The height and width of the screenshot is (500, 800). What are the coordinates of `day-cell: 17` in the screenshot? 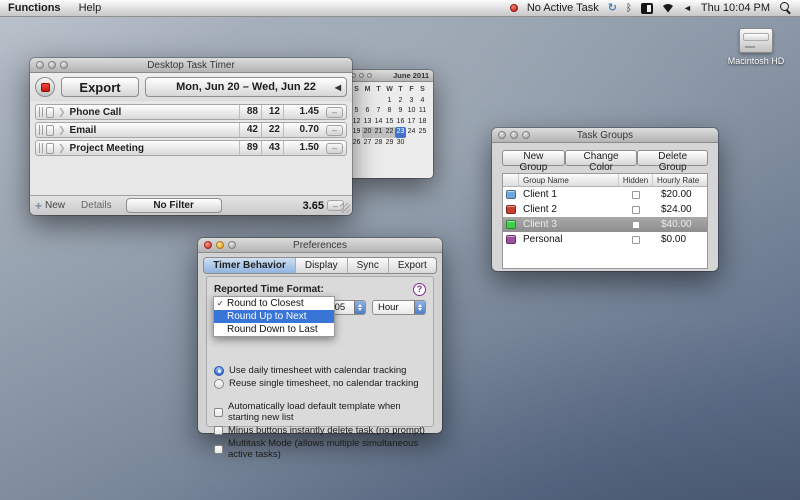 It's located at (411, 122).